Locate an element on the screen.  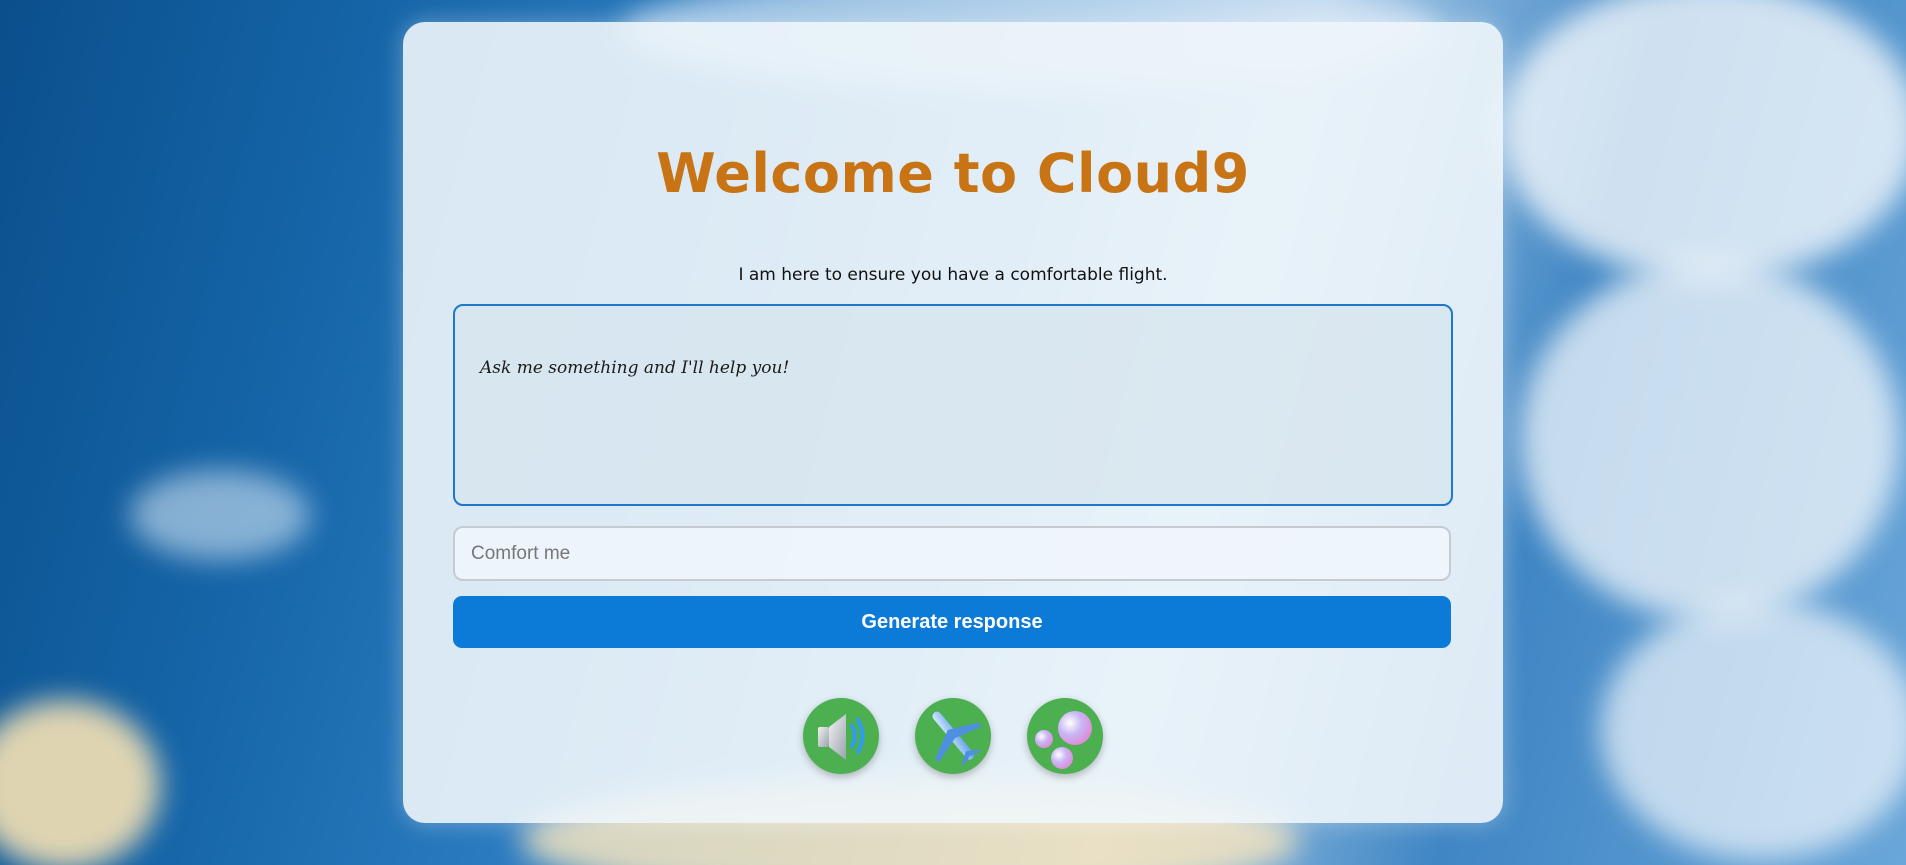
page-title: Welcome to Cloud9 is located at coordinates (953, 173).